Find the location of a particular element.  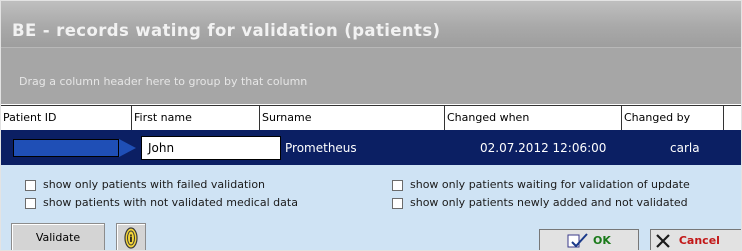

newly-added-checkbox is located at coordinates (397, 203).